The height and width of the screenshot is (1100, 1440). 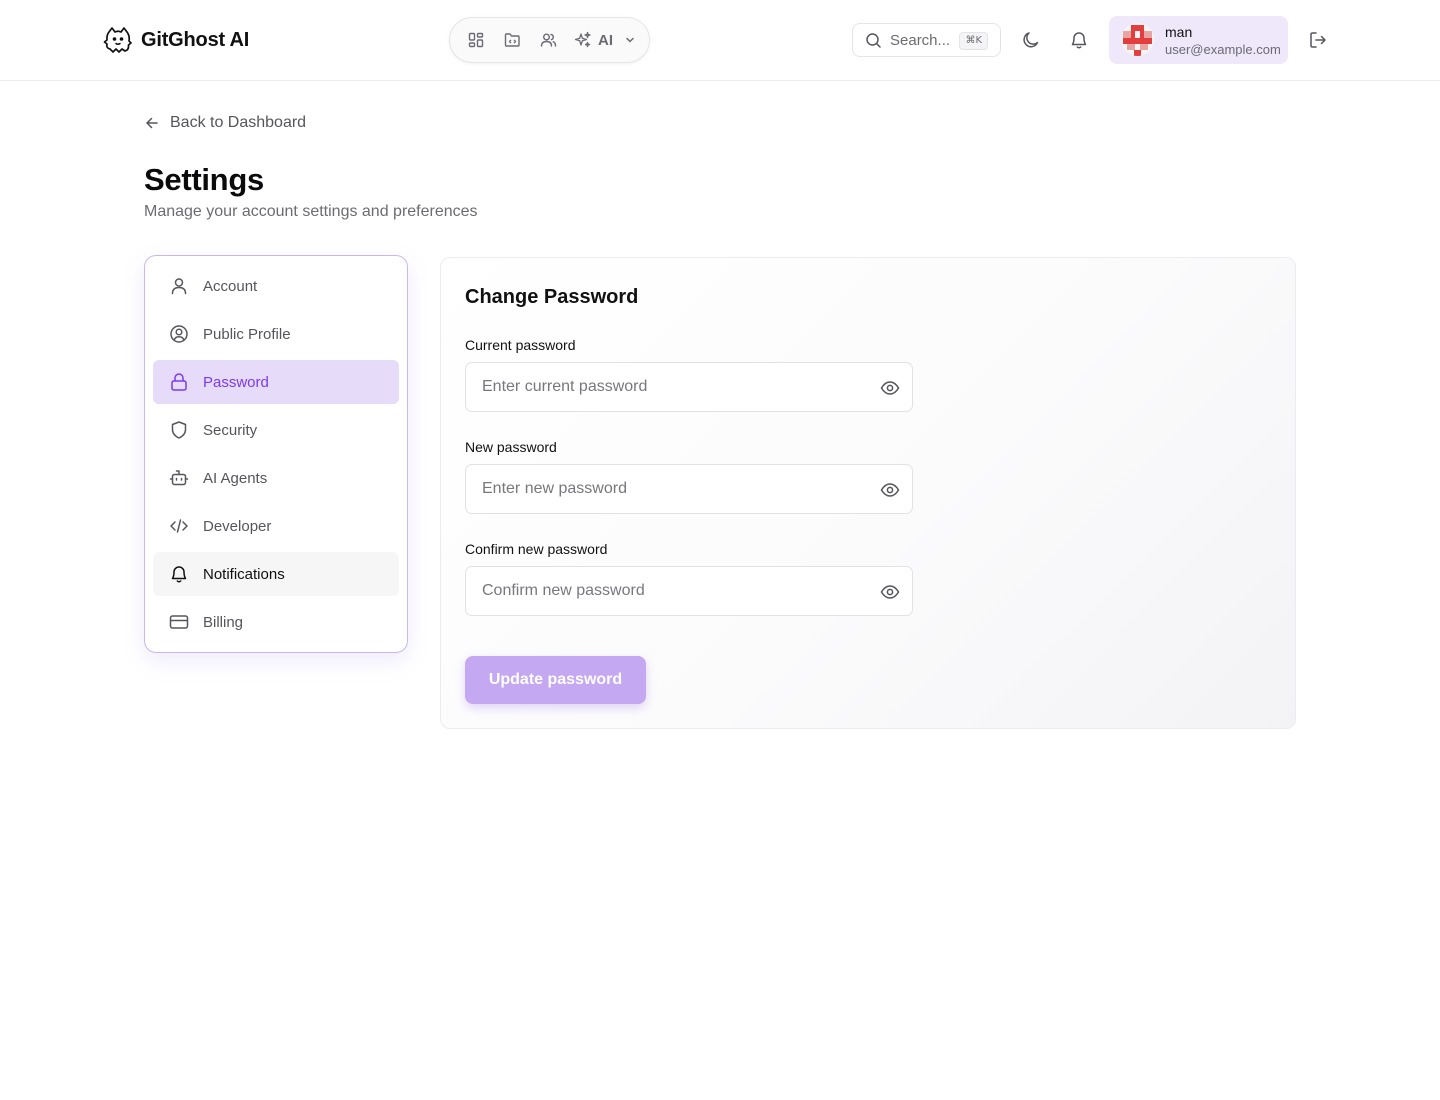 I want to click on search-button: Search... ⌘K, so click(x=926, y=40).